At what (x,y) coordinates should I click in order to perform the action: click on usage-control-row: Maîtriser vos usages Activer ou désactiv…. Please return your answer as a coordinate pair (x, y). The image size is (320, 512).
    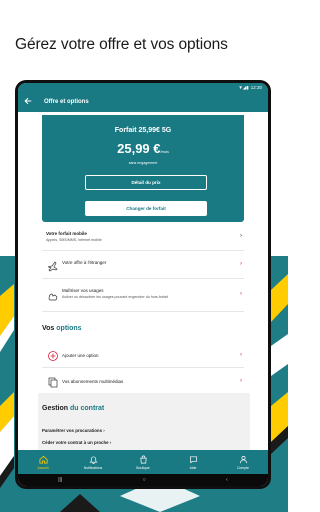
    Looking at the image, I should click on (143, 297).